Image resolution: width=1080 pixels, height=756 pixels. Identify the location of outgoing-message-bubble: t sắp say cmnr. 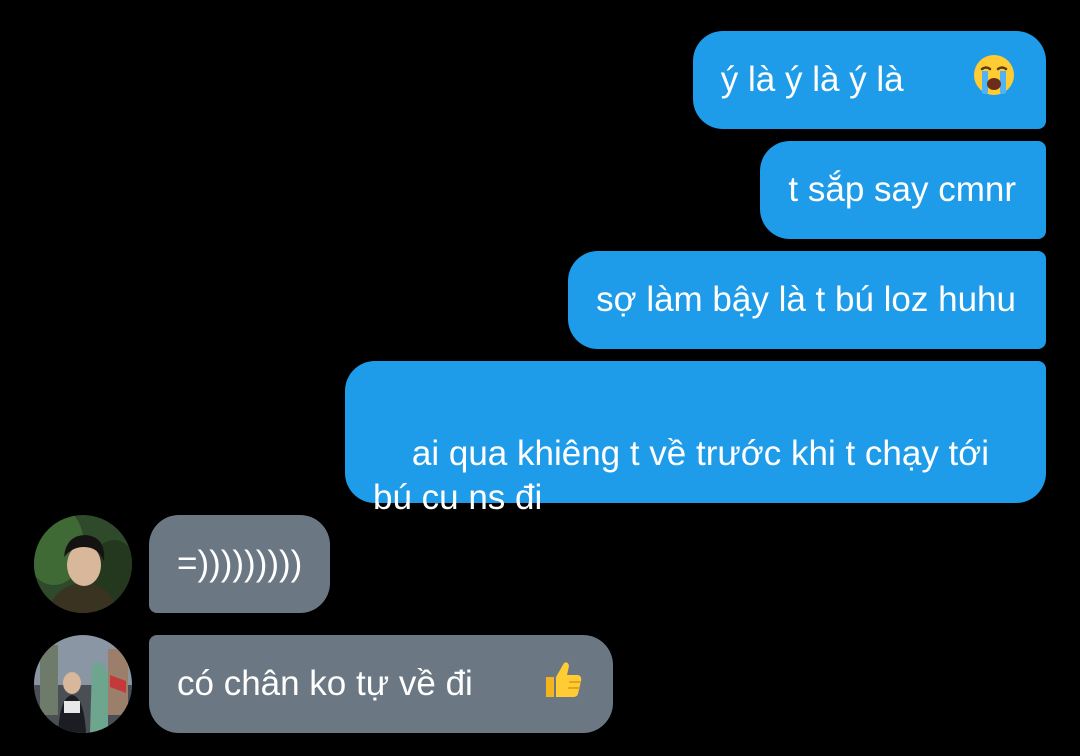
(903, 190).